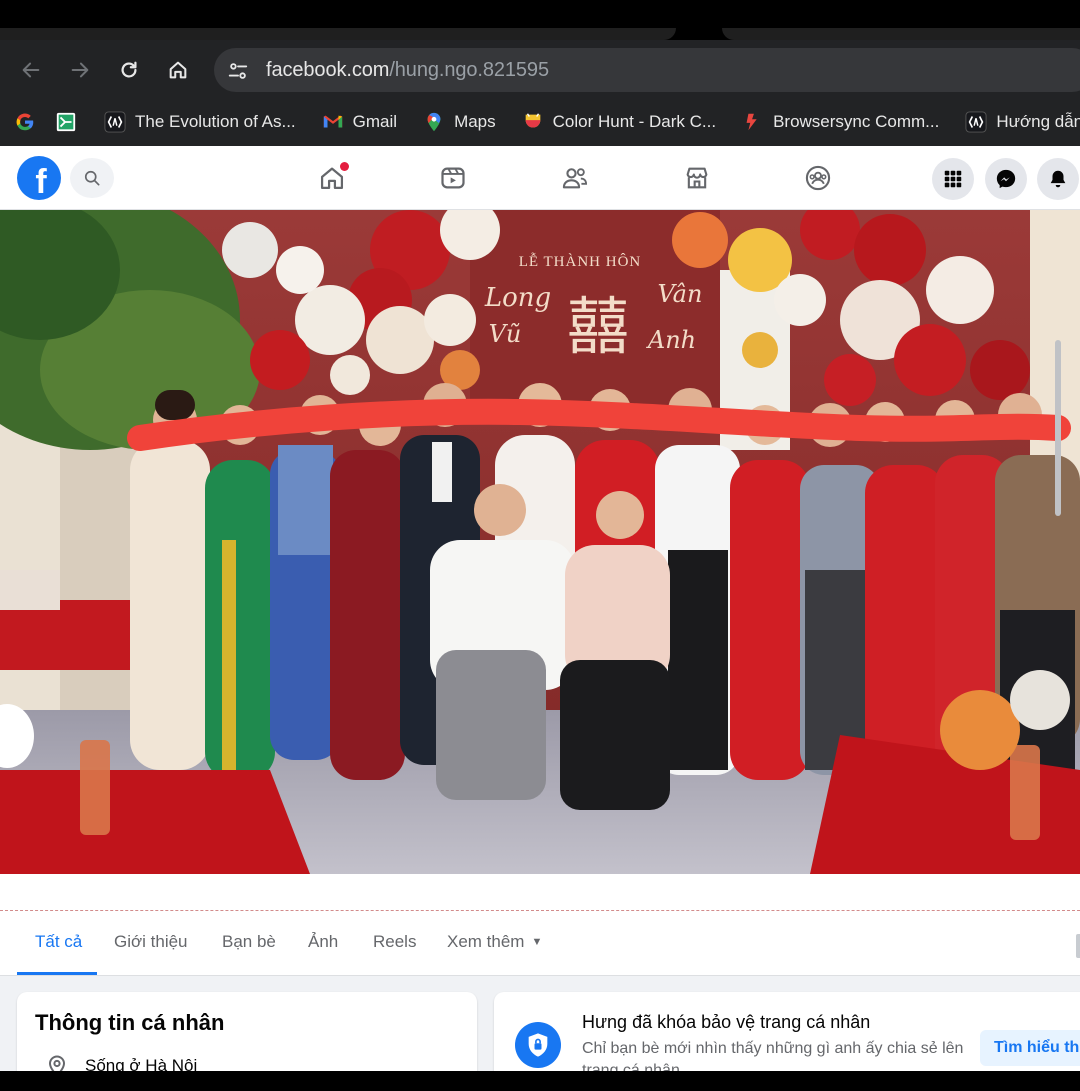  Describe the element at coordinates (469, 70) in the screenshot. I see `url-path: /hung.ngo.821595` at that location.